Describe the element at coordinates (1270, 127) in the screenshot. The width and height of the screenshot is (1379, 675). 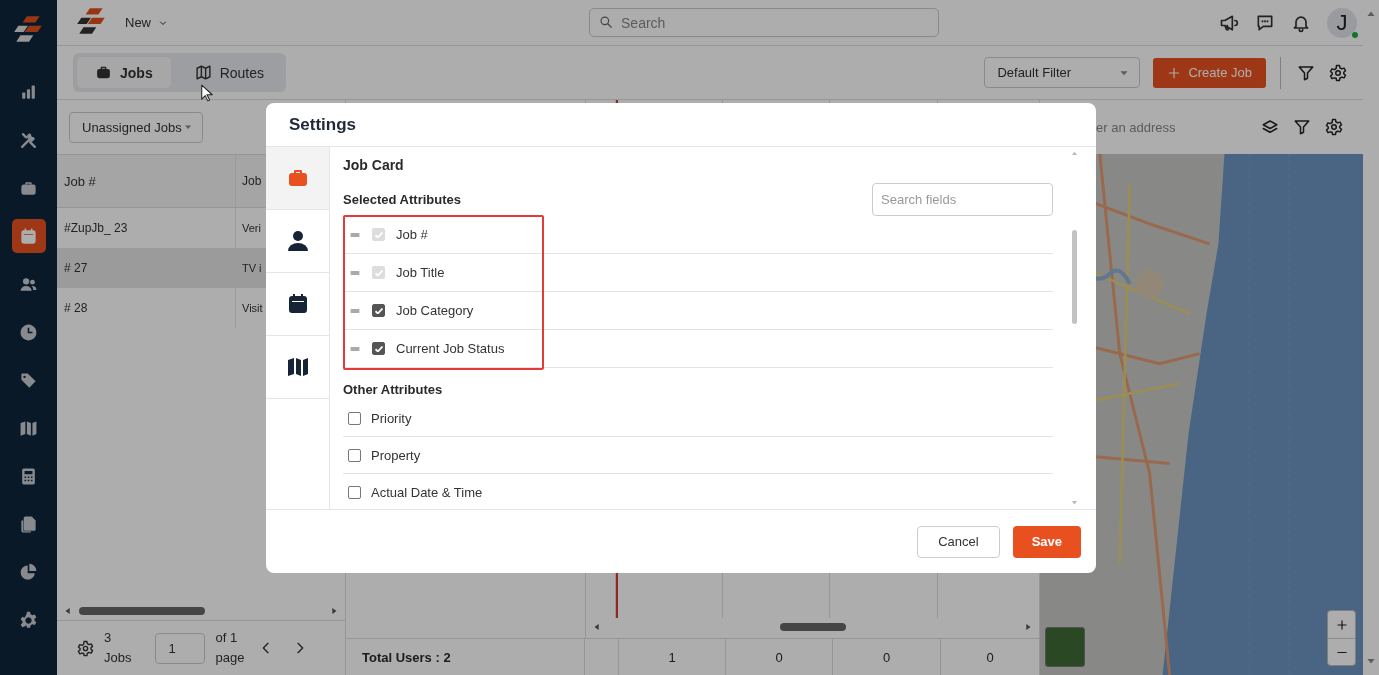
I see `layers-icon` at that location.